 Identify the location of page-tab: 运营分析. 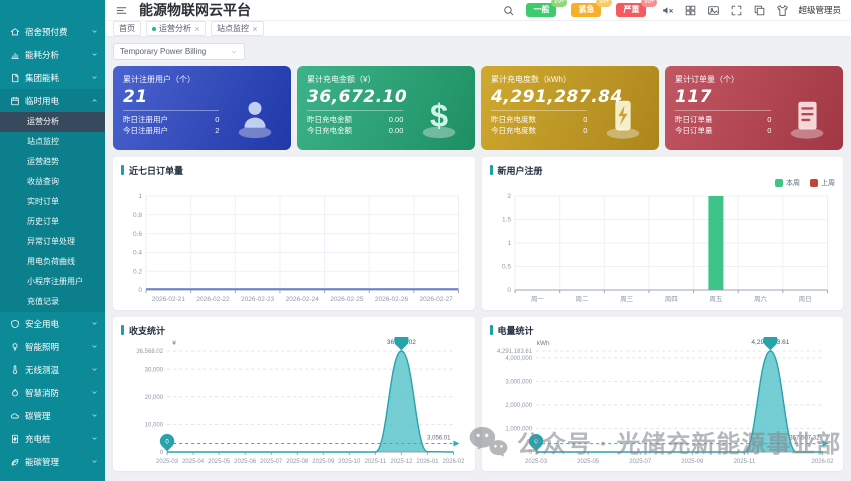
(176, 28).